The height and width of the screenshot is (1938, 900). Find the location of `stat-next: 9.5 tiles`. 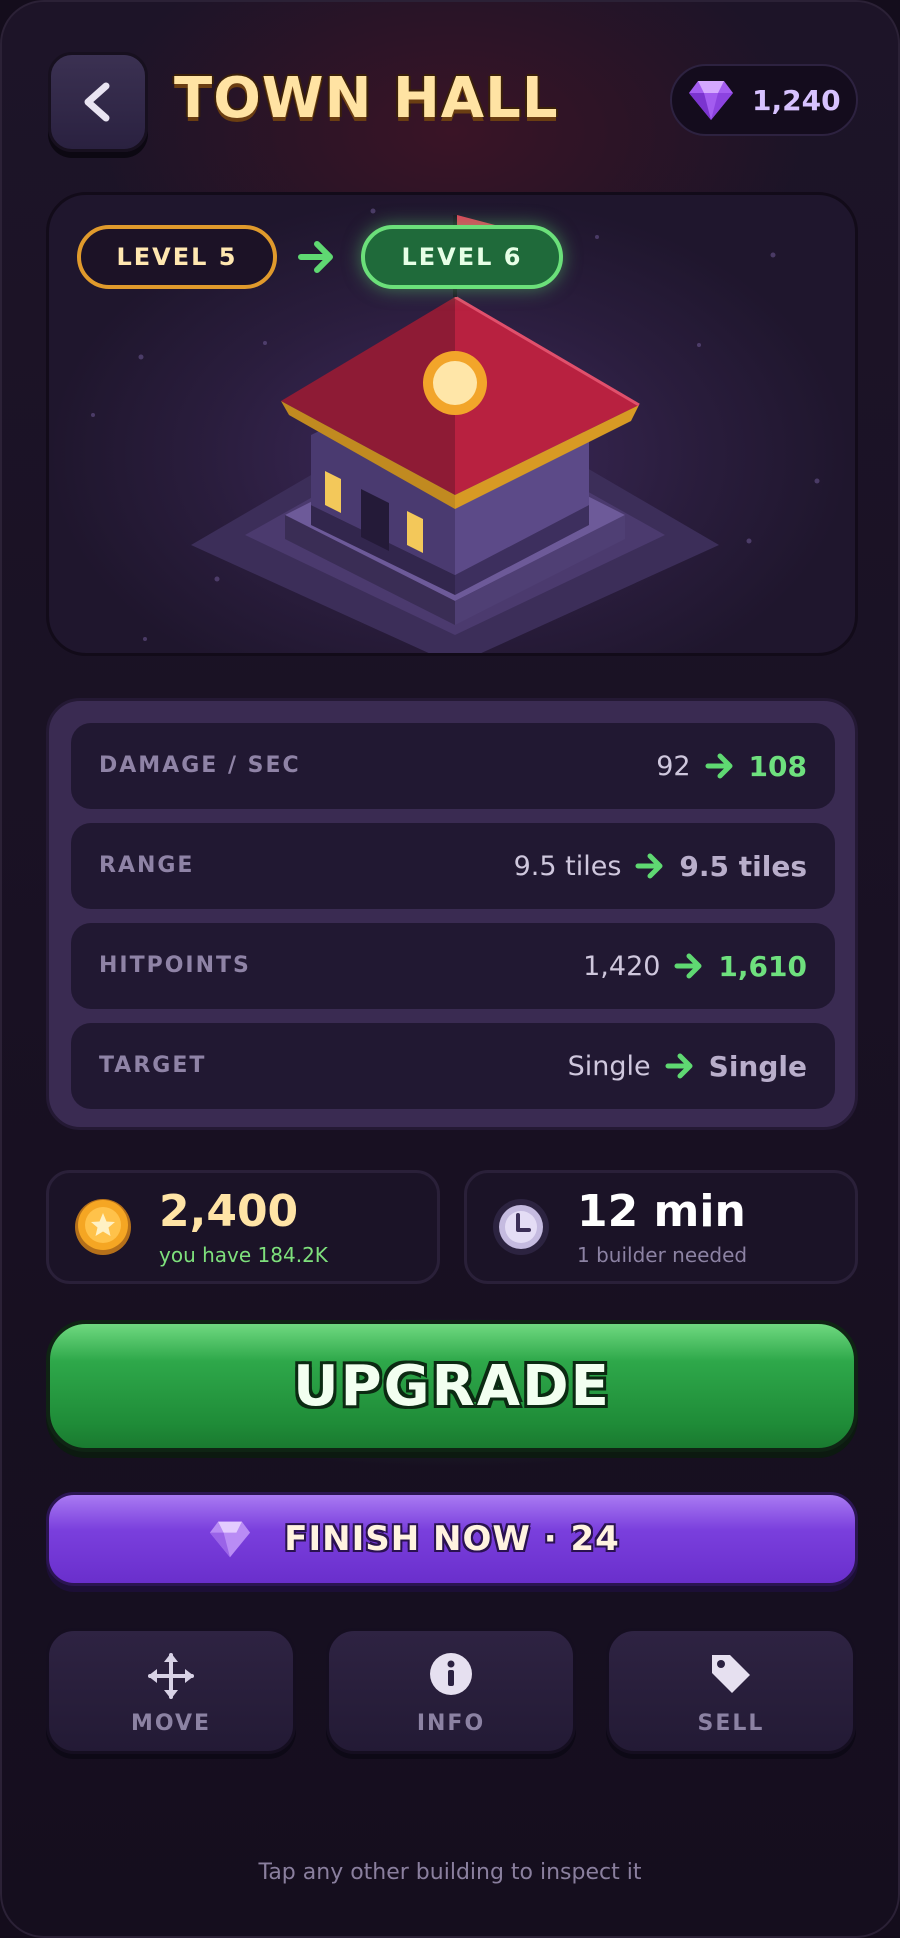

stat-next: 9.5 tiles is located at coordinates (743, 866).